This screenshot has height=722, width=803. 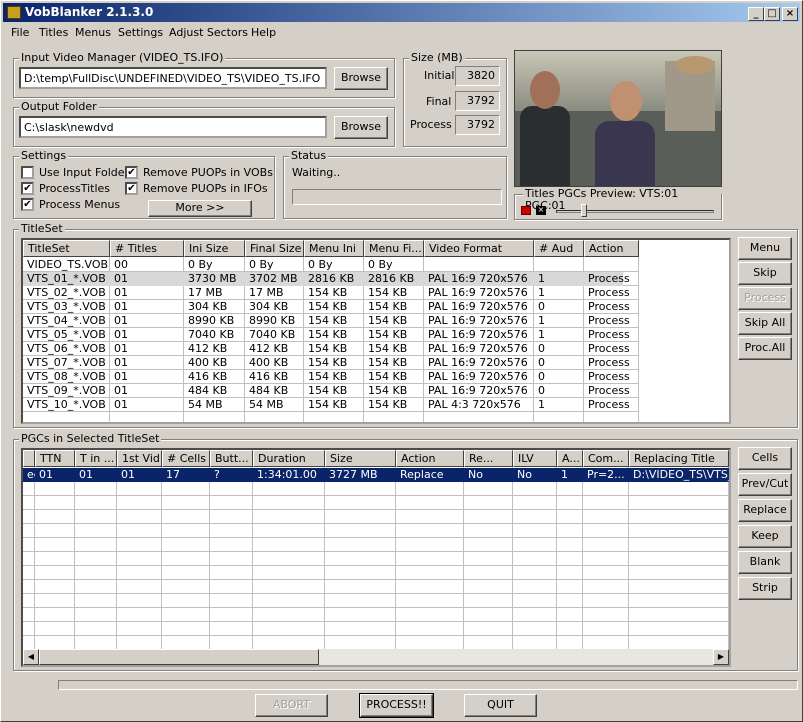 I want to click on preview-slider-track, so click(x=635, y=211).